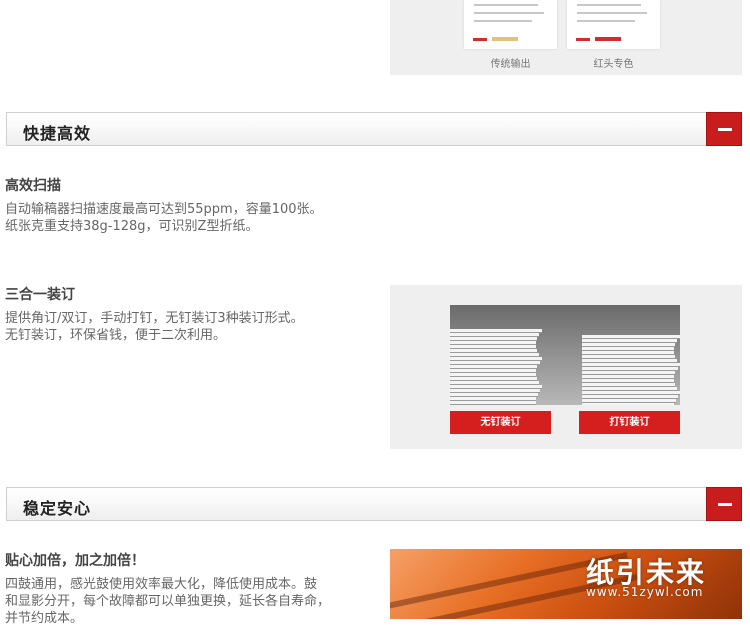 This screenshot has width=750, height=627. Describe the element at coordinates (510, 64) in the screenshot. I see `caption-traditional-output: 传统输出` at that location.